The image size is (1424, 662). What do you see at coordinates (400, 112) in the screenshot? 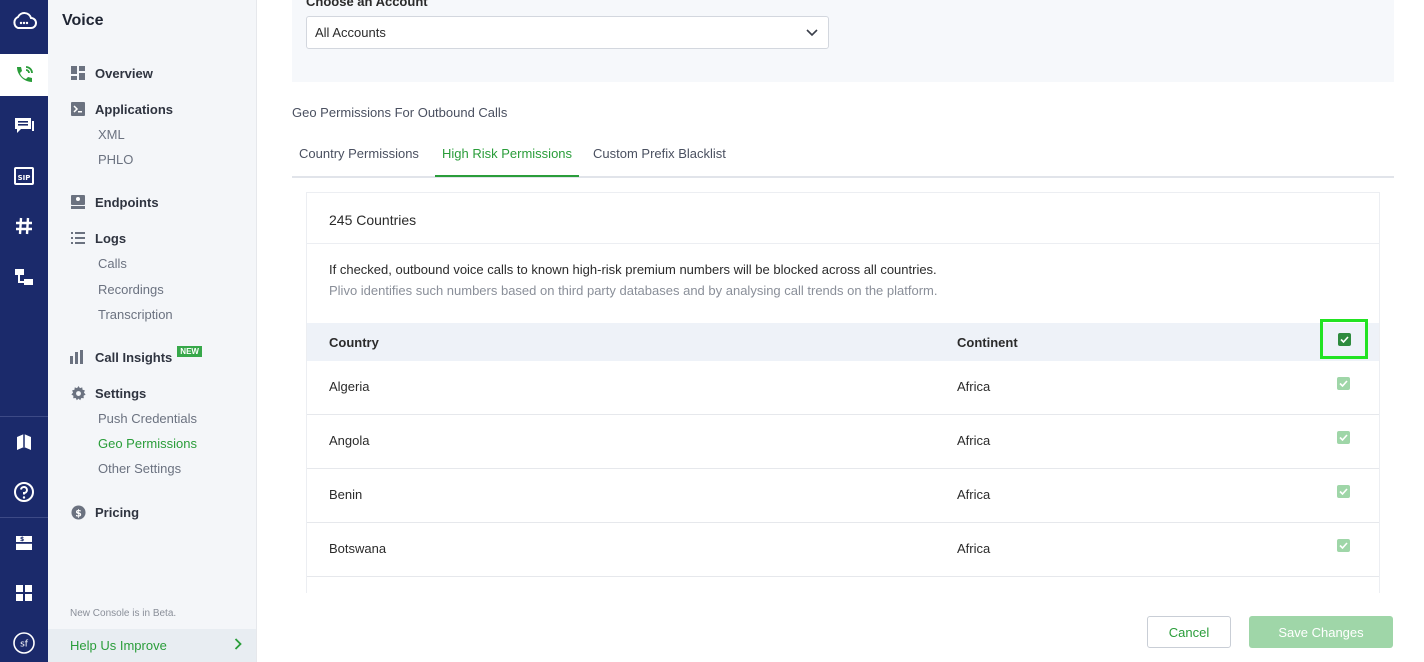
I see `section-title: Geo Permissions For Outbound Calls` at bounding box center [400, 112].